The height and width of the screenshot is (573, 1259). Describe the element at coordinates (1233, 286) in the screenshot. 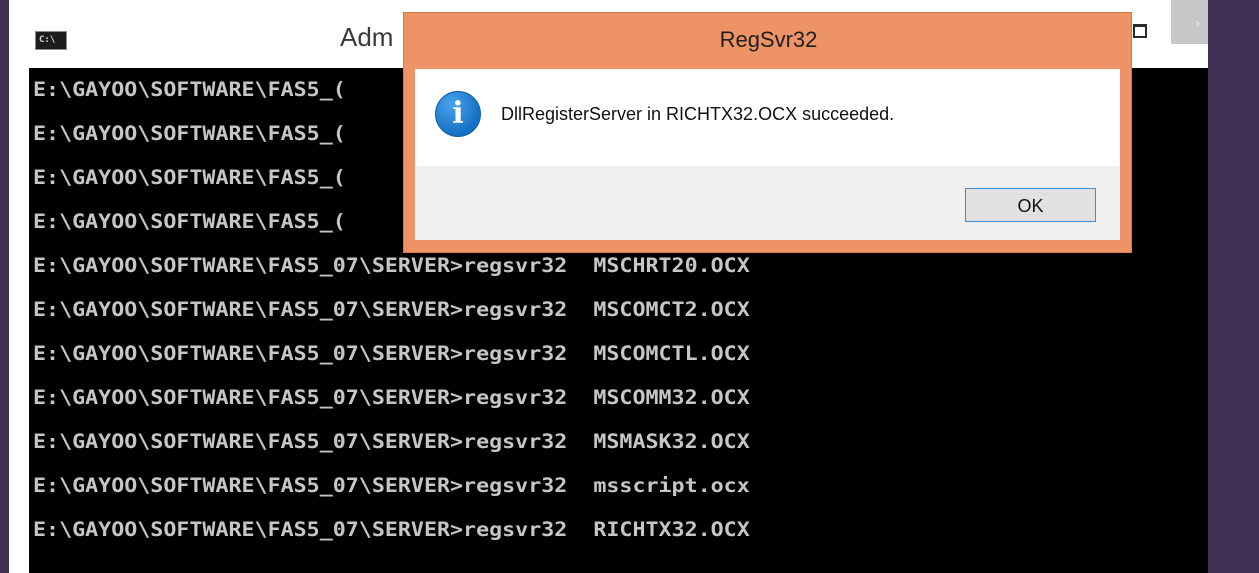

I see `desktop-background-right` at that location.